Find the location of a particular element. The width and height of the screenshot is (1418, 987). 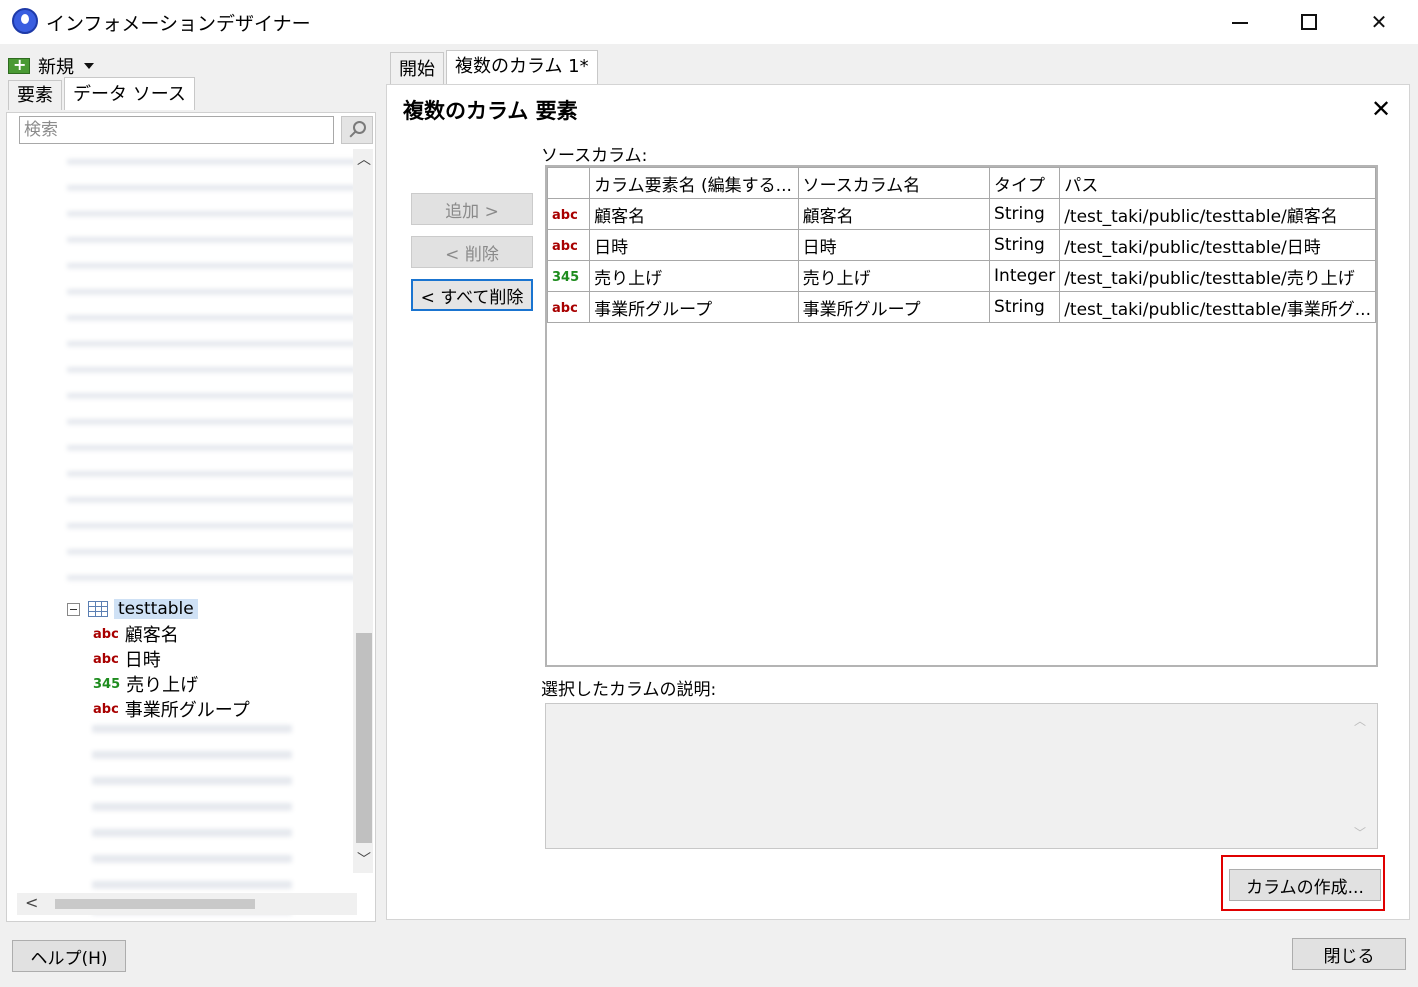

maximize-icon is located at coordinates (1309, 22).